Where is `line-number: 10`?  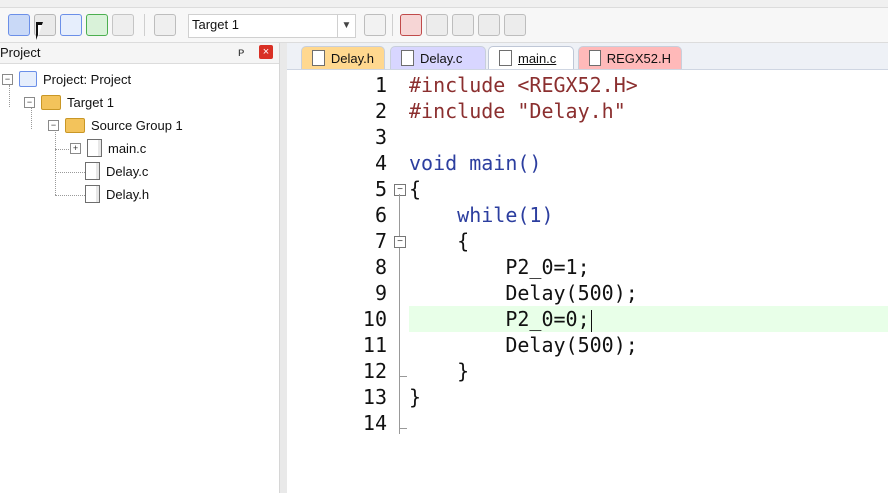 line-number: 10 is located at coordinates (374, 319).